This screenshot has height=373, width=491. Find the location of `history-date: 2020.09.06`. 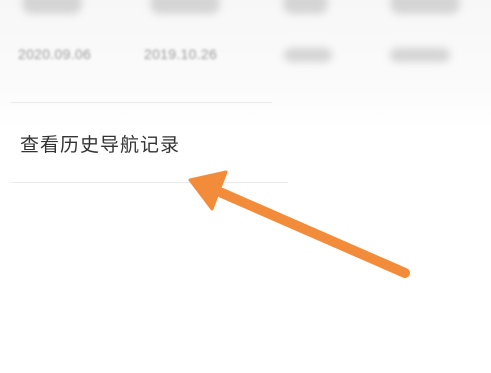

history-date: 2020.09.06 is located at coordinates (55, 54).